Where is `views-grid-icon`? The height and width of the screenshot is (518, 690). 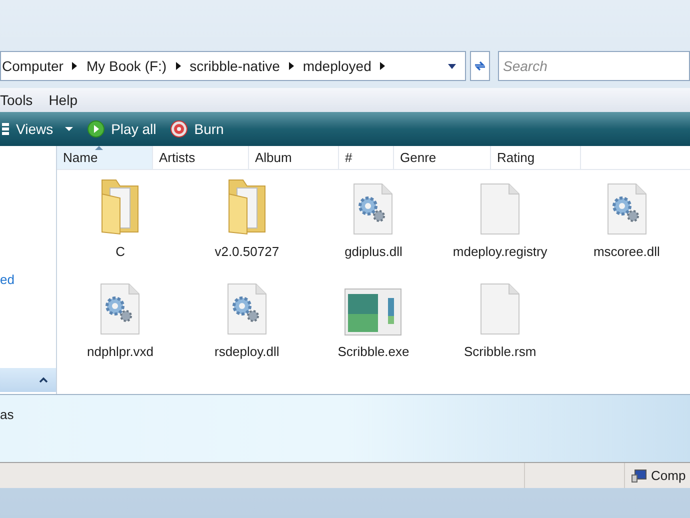 views-grid-icon is located at coordinates (6, 129).